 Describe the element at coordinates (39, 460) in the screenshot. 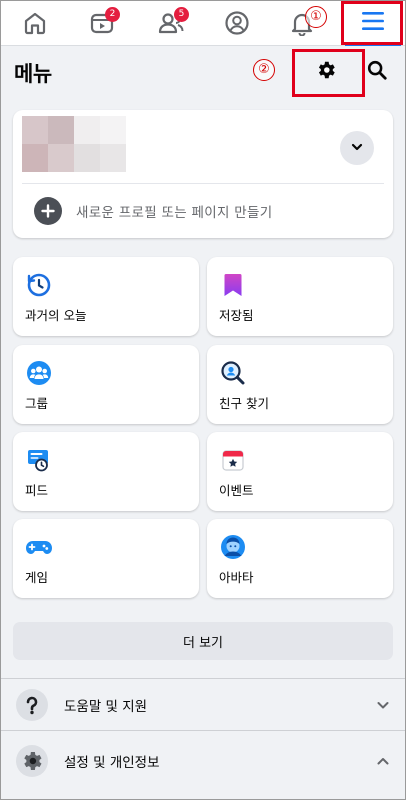

I see `feed-icon` at that location.